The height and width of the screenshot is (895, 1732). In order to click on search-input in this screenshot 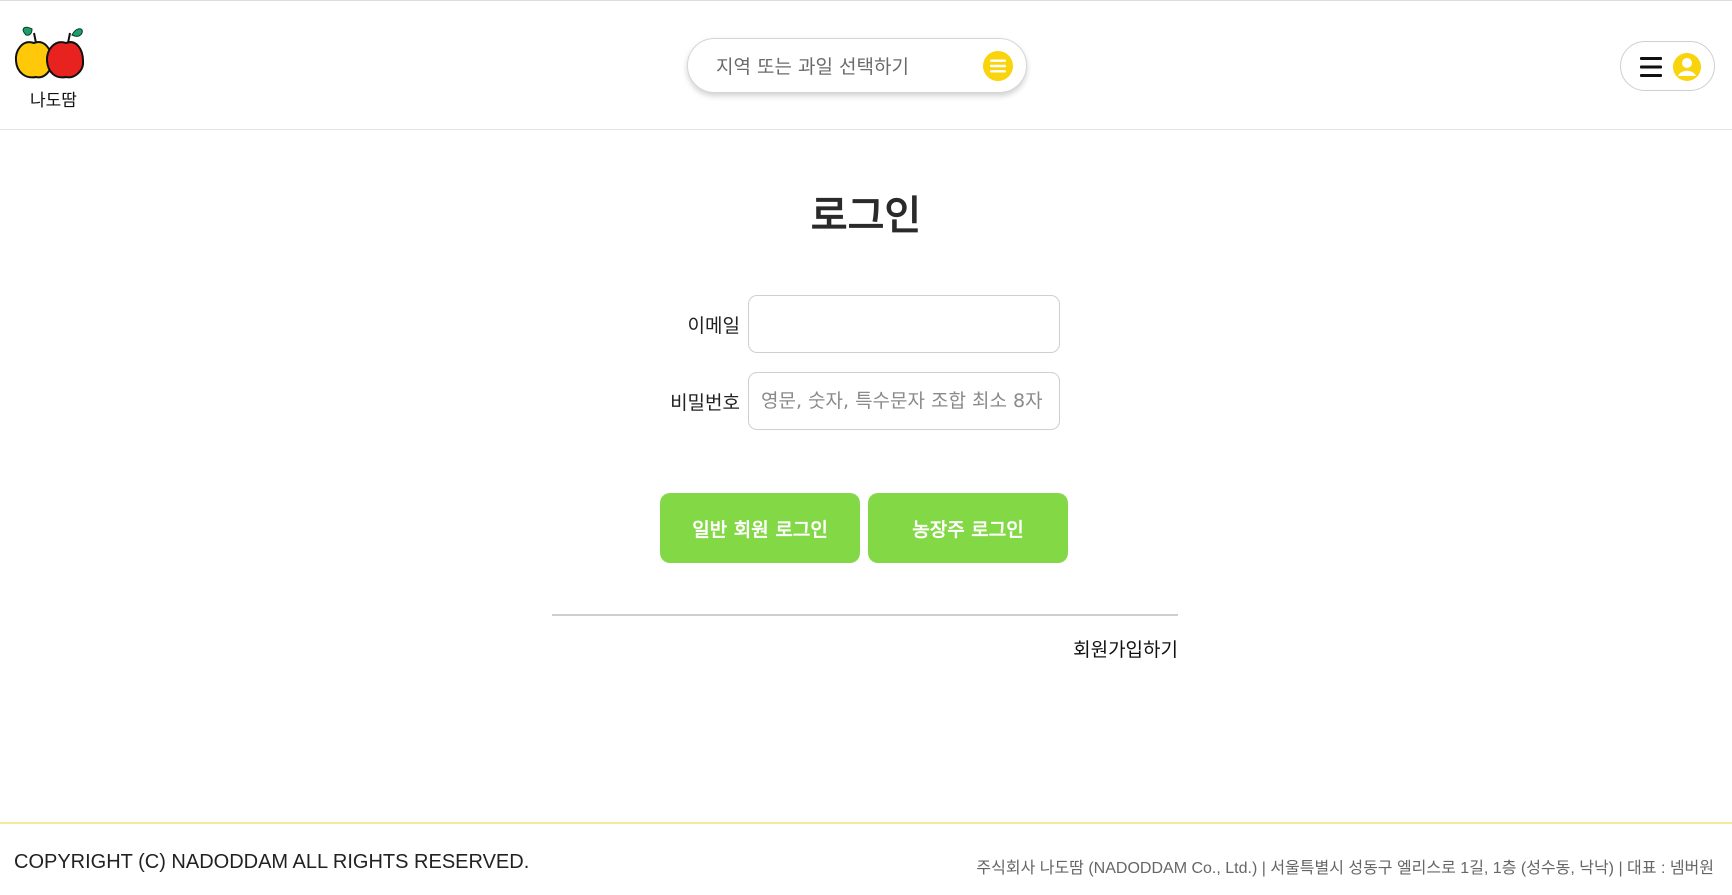, I will do `click(841, 67)`.